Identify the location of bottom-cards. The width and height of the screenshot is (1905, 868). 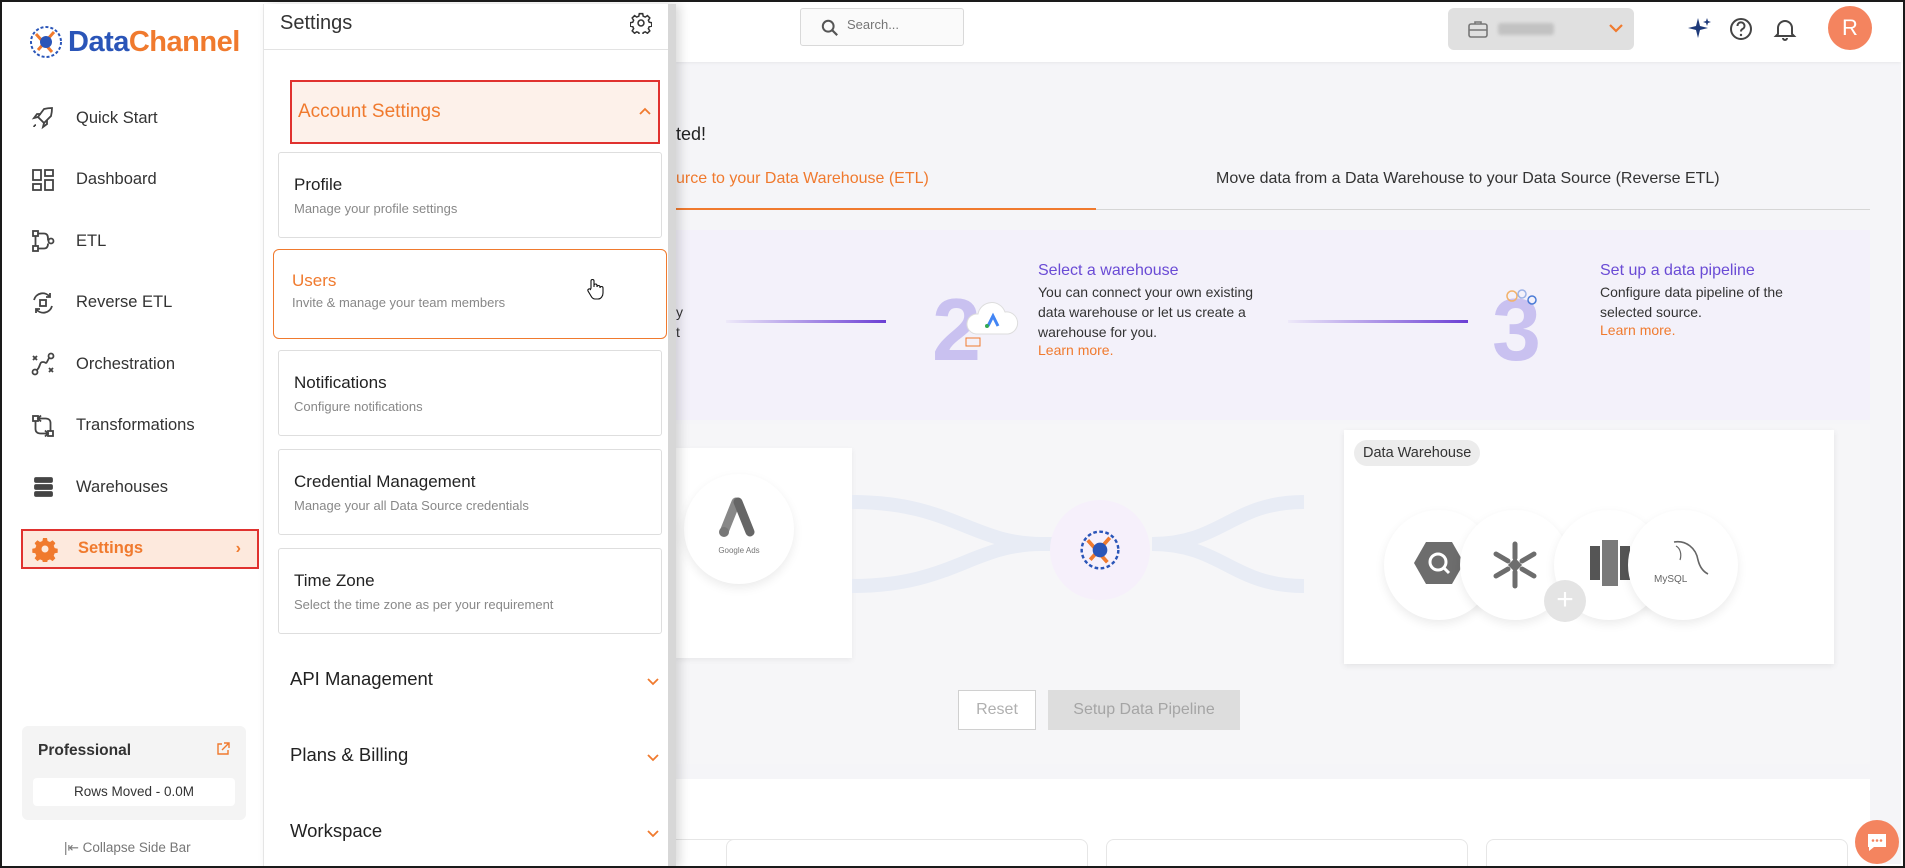
(1253, 822).